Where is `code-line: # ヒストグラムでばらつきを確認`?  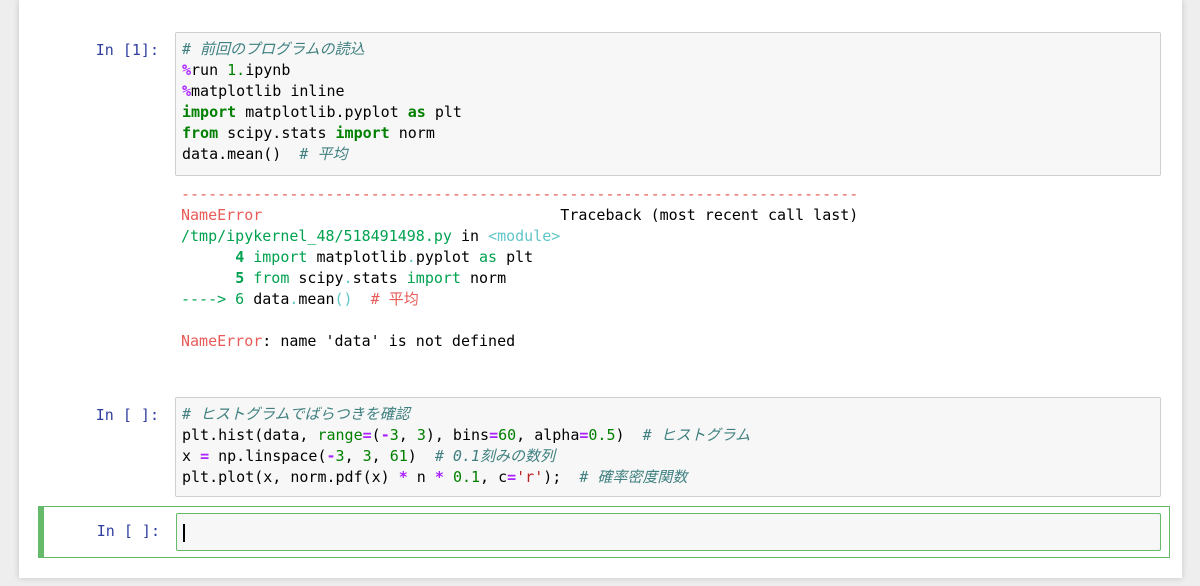
code-line: # ヒストグラムでばらつきを確認 is located at coordinates (668, 414).